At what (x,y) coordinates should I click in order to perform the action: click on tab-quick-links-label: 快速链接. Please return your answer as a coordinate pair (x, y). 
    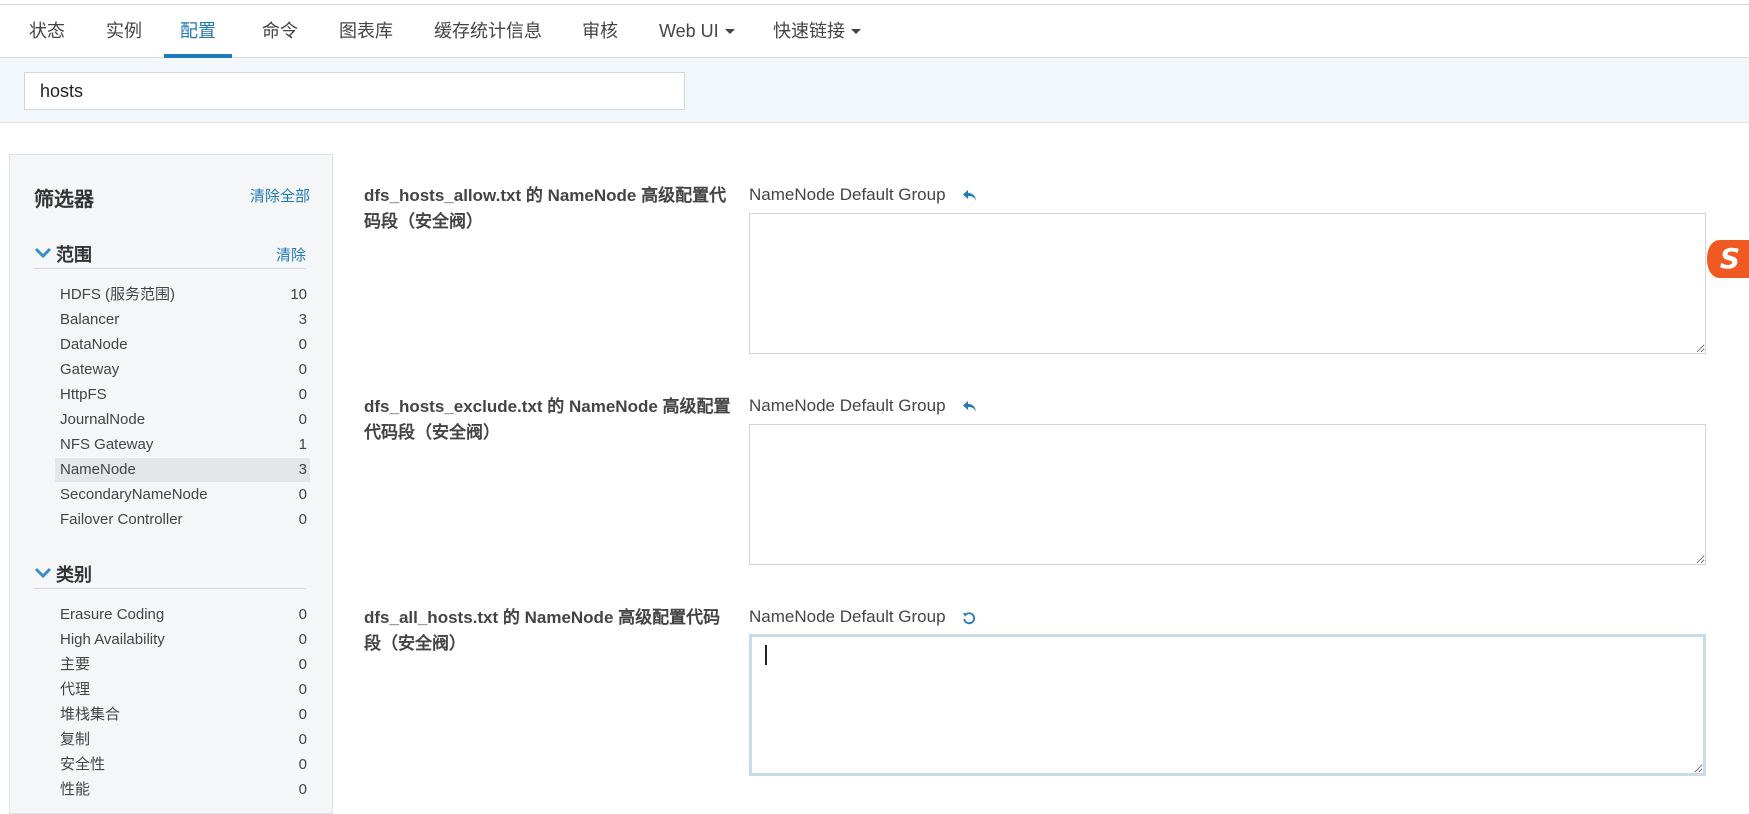
    Looking at the image, I should click on (809, 31).